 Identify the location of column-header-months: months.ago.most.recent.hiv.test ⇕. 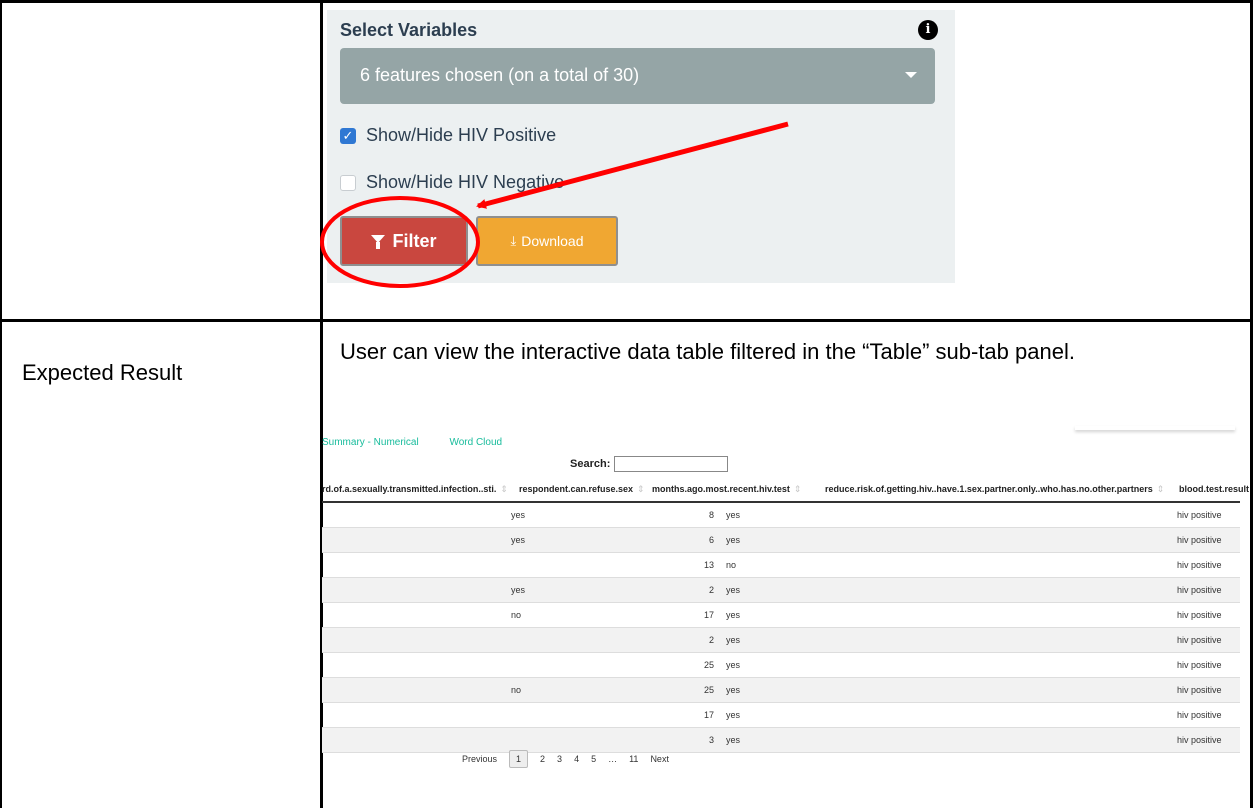
(726, 489).